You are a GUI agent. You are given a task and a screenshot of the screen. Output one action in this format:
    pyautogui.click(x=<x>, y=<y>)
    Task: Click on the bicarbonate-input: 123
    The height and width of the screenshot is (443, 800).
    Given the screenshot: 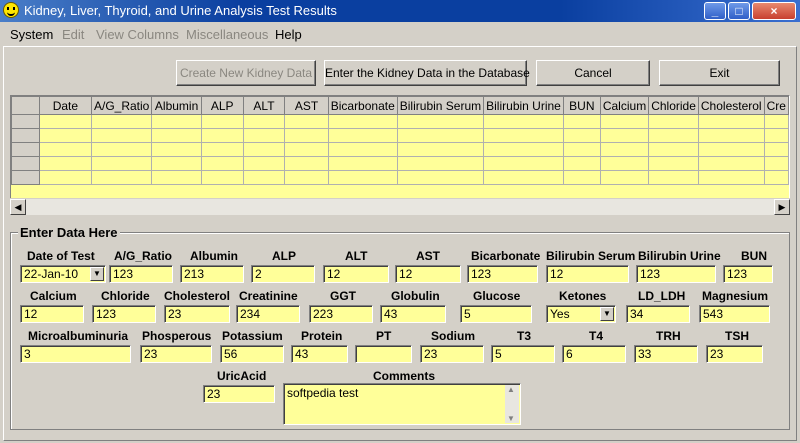 What is the action you would take?
    pyautogui.click(x=502, y=274)
    